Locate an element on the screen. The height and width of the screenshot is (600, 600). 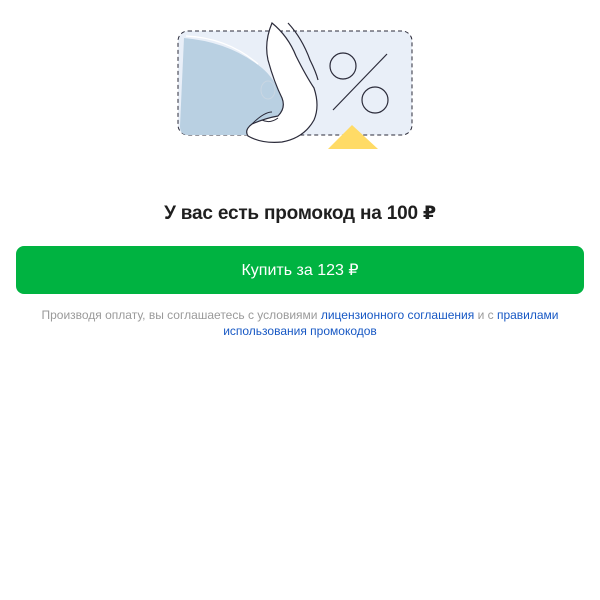
promo-coupon-illustration is located at coordinates (295, 85).